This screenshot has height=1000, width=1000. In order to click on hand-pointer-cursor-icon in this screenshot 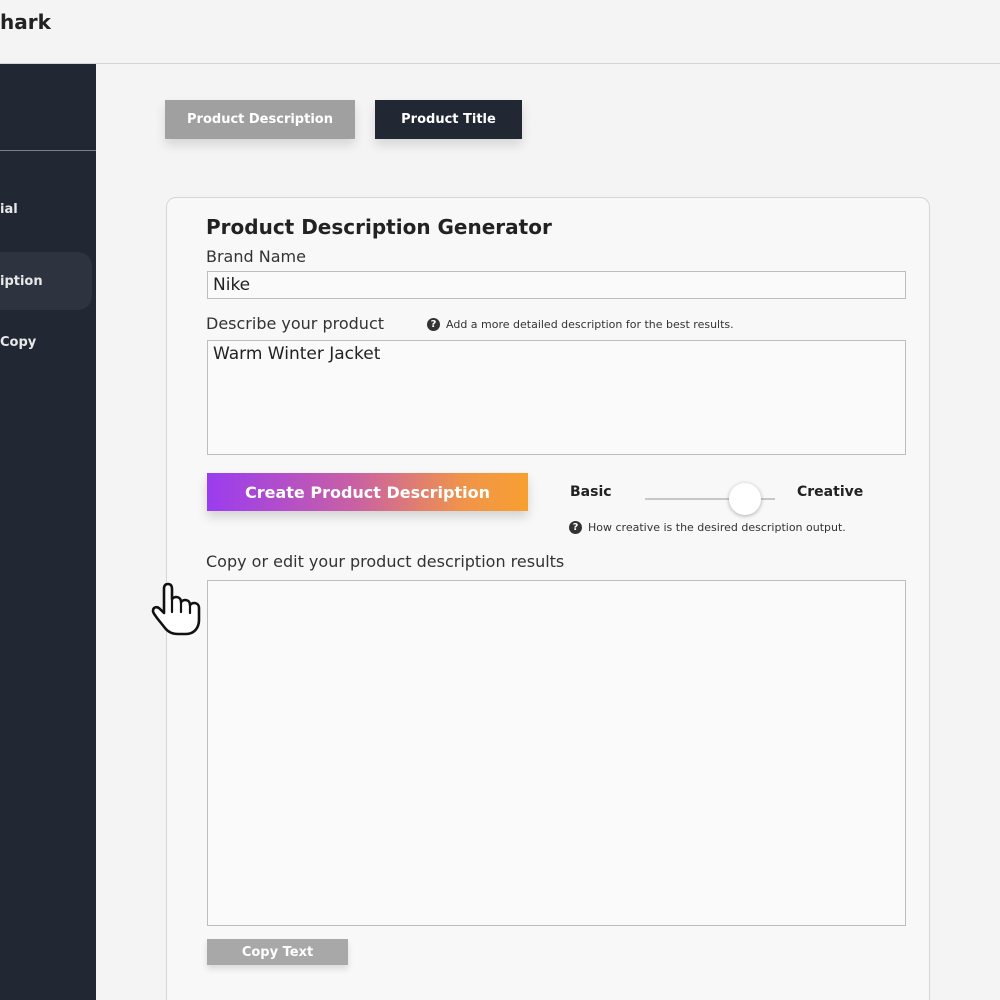, I will do `click(176, 609)`.